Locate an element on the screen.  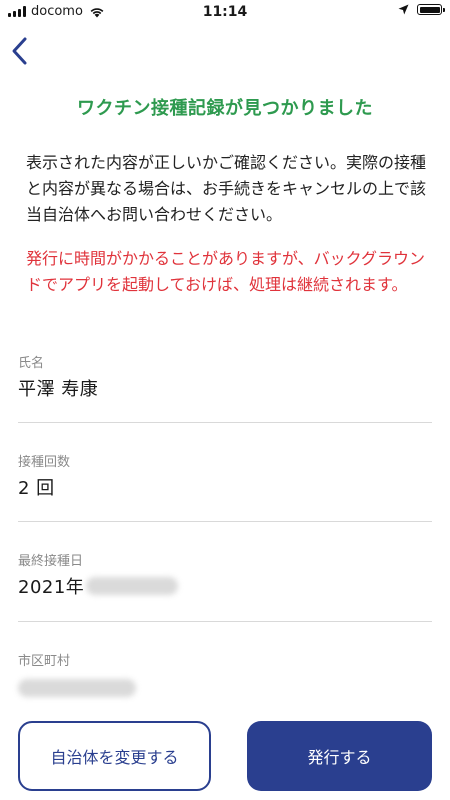
last-date-row: 2021年 is located at coordinates (225, 586).